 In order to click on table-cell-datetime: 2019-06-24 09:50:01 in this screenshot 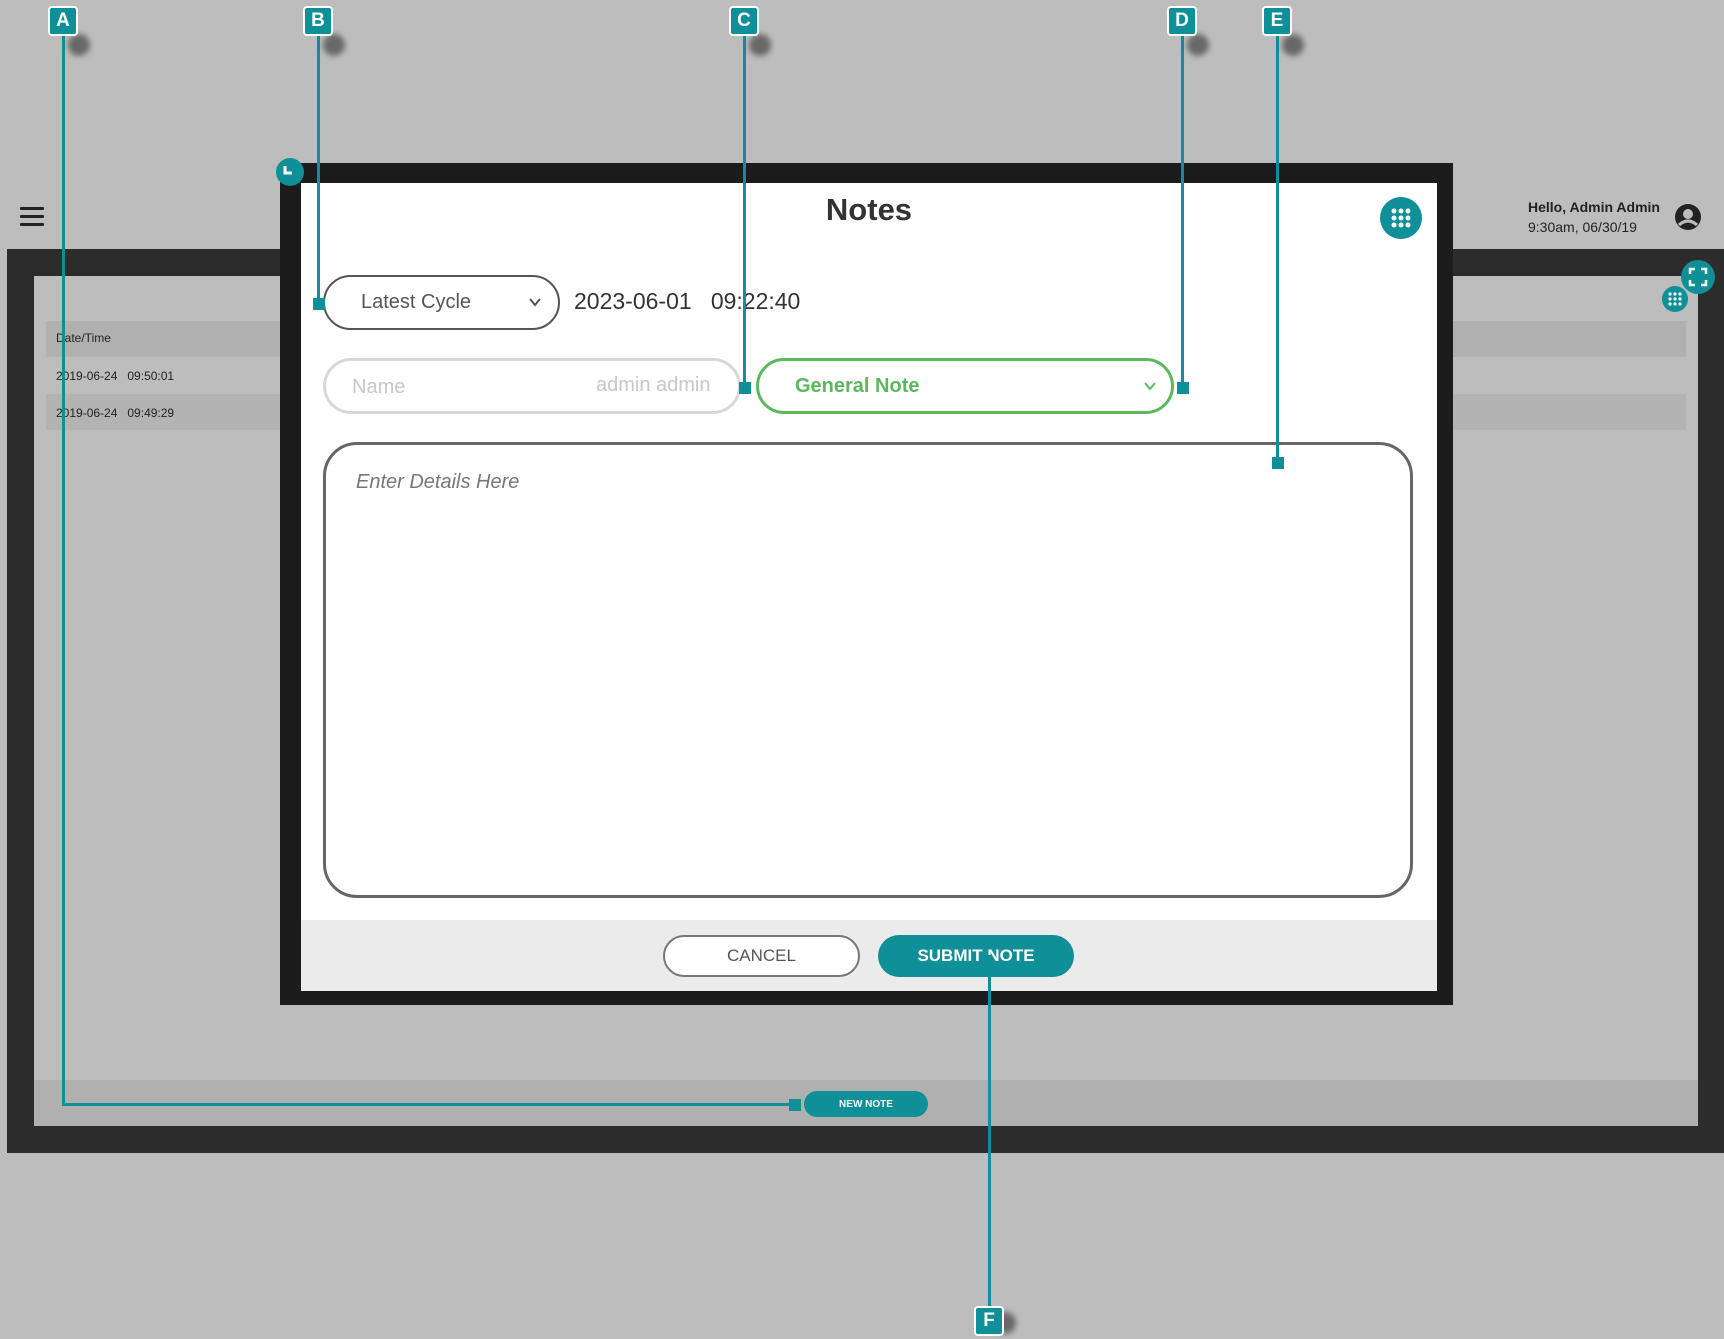, I will do `click(115, 376)`.